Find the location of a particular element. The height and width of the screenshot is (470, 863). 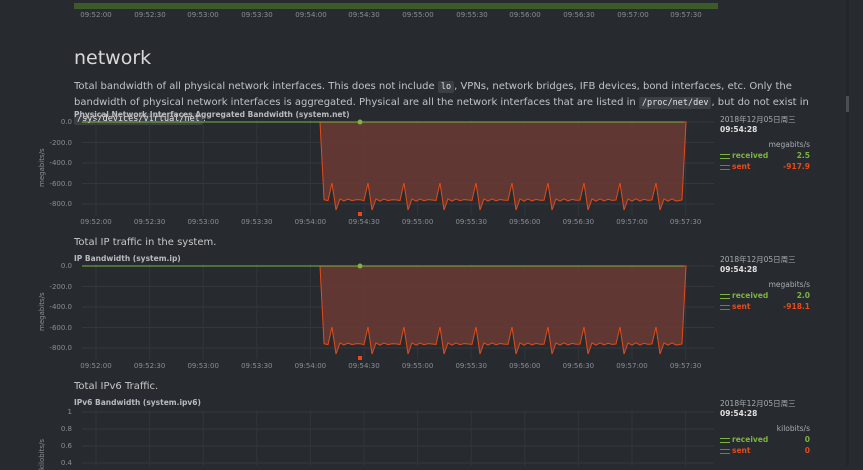

legend-received: received 0 is located at coordinates (765, 439).